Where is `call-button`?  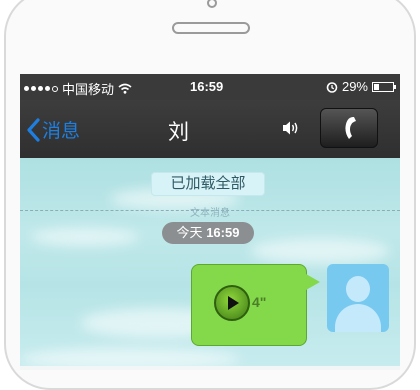 call-button is located at coordinates (349, 128).